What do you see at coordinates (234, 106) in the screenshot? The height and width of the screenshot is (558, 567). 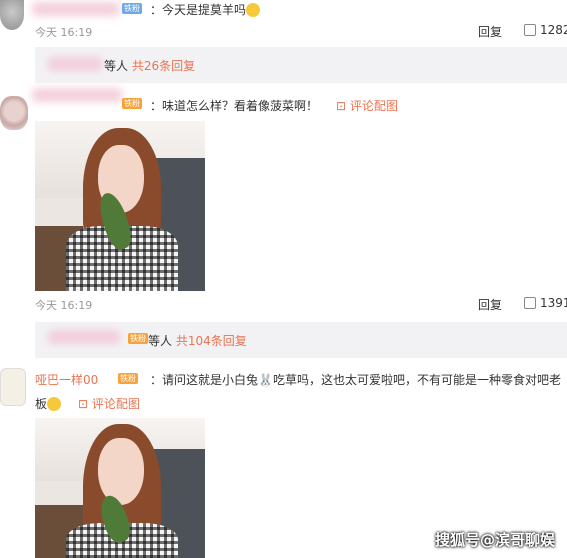 I see `comment-text: ：味道怎么样？看着像菠菜啊！` at bounding box center [234, 106].